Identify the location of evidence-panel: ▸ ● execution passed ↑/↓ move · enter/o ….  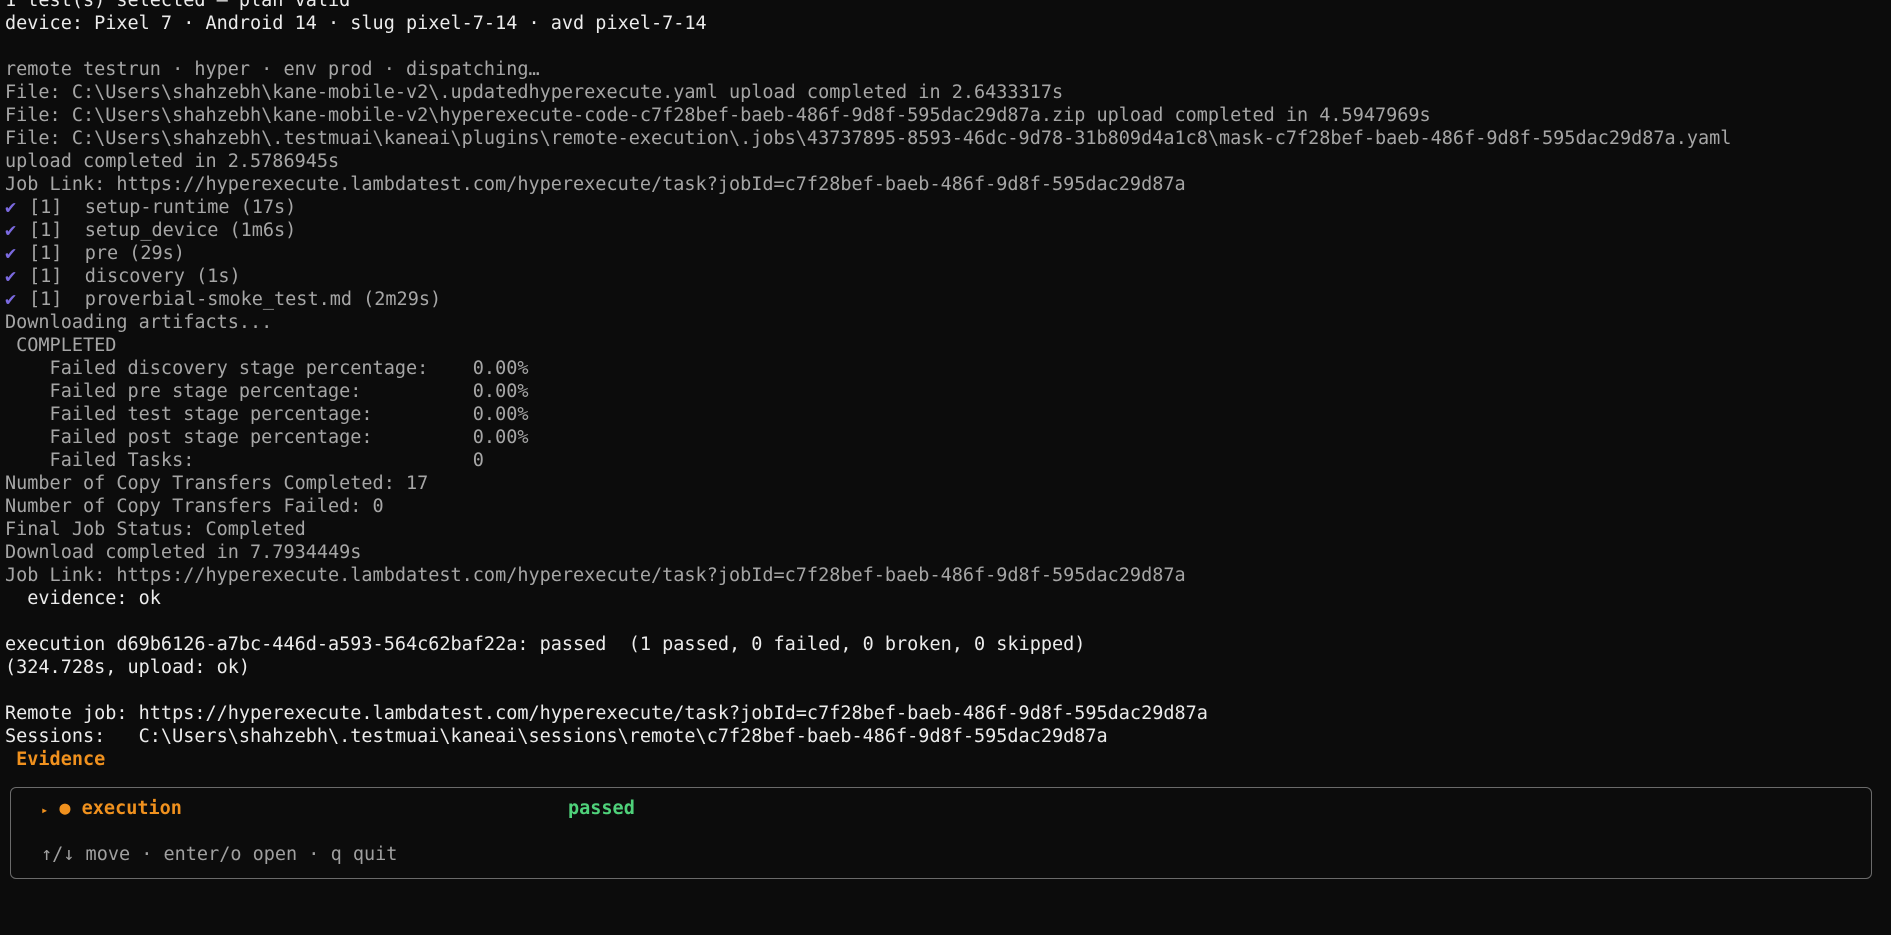
(941, 833).